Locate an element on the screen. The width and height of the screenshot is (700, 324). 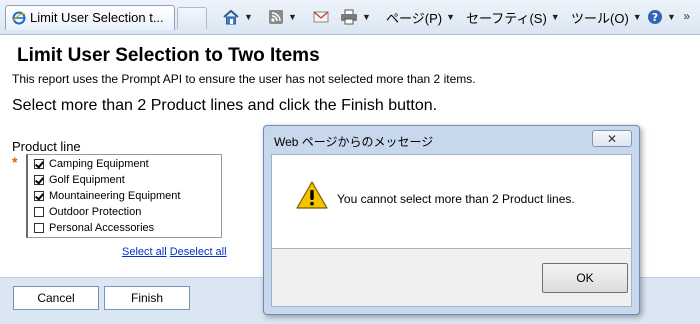
safety-menu-label: セーフティ(S) is located at coordinates (506, 18).